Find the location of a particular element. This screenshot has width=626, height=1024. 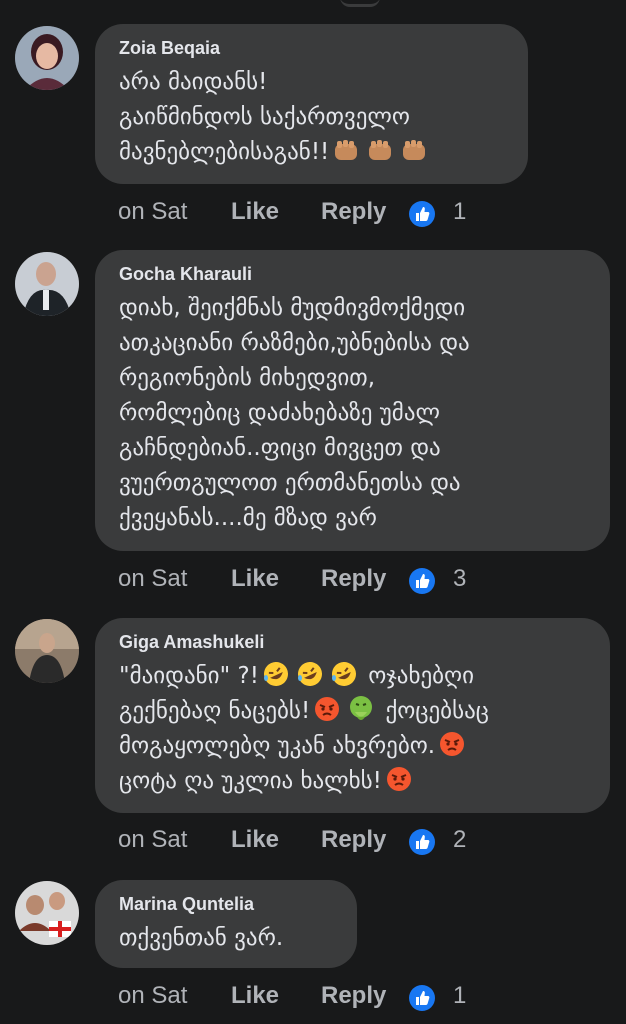

comment-bubble: Marina Quntelia თქვენთან ვარ. is located at coordinates (226, 924).